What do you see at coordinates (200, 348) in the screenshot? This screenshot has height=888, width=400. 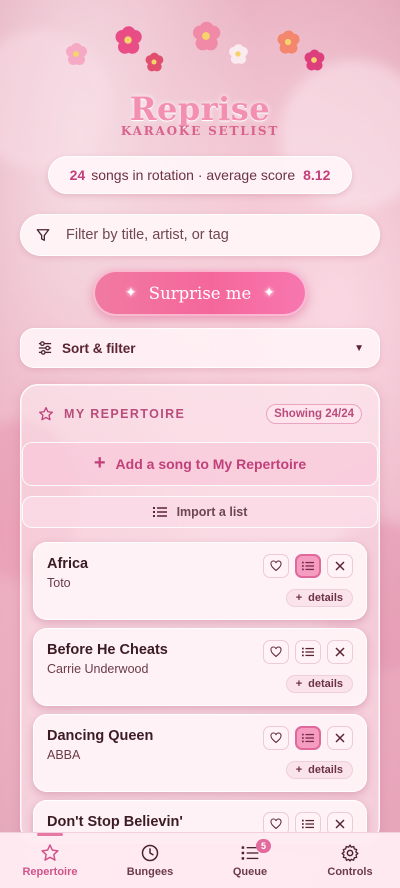 I see `sort-filter-toggle: Sort & filter ▼` at bounding box center [200, 348].